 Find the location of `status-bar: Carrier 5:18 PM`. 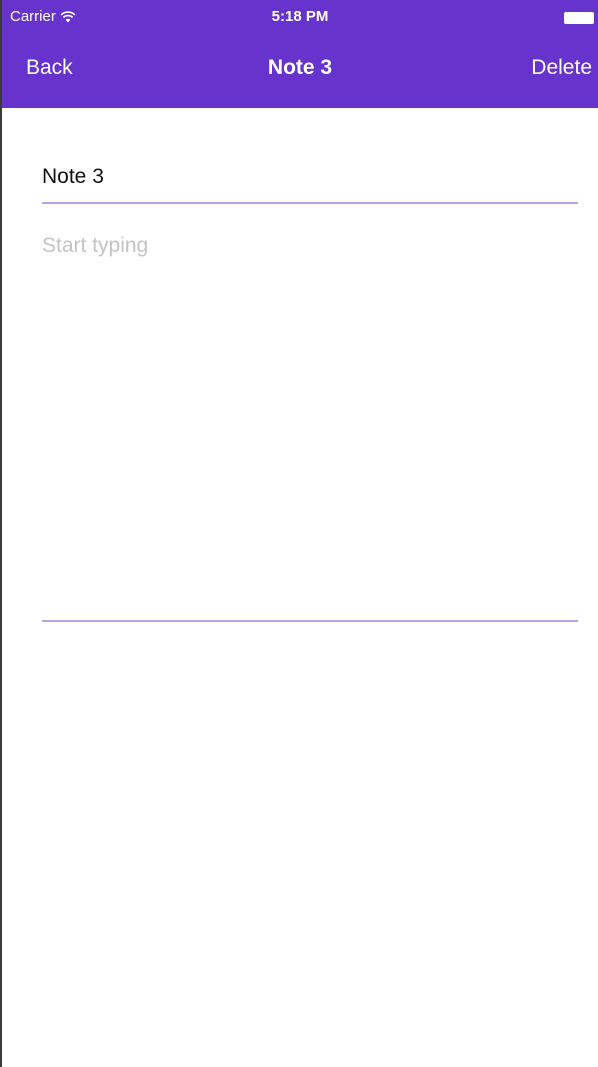

status-bar: Carrier 5:18 PM is located at coordinates (300, 18).